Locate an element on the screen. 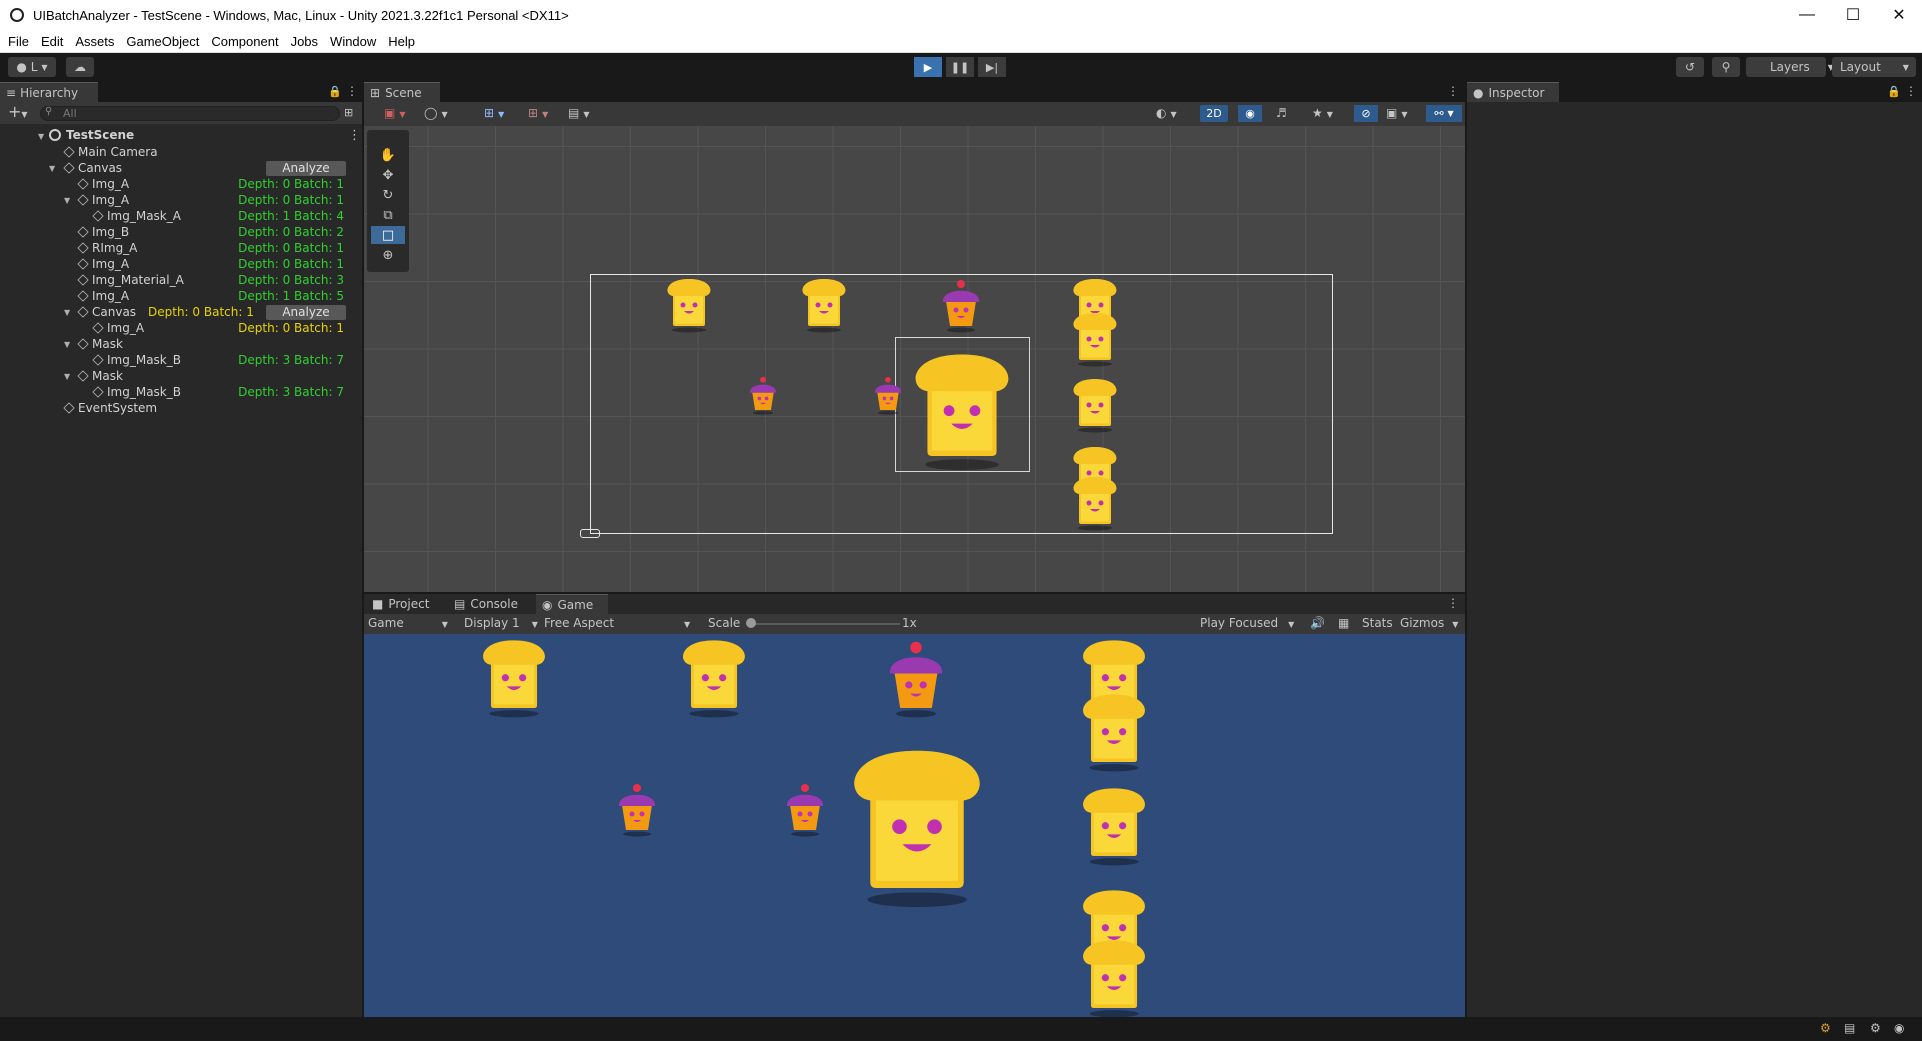 The image size is (1922, 1041). camera-dropdown: ▣ ▼ is located at coordinates (1397, 113).